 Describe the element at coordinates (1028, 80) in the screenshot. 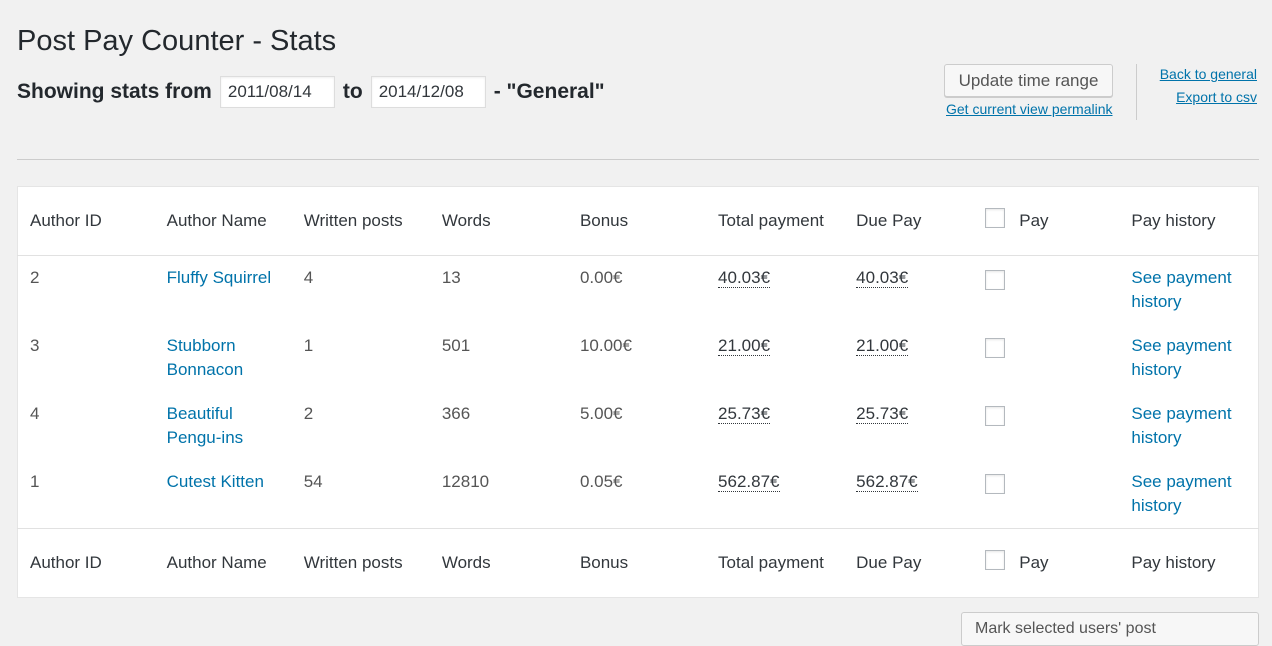

I see `update-time-range-button: Update time range` at that location.